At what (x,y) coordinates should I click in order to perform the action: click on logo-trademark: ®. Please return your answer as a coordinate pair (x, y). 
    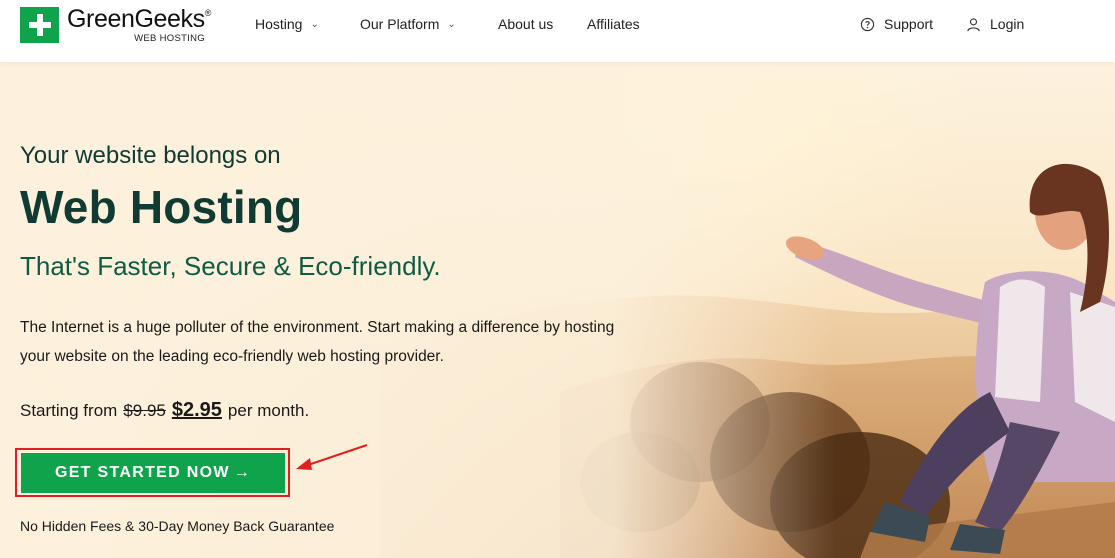
    Looking at the image, I should click on (208, 13).